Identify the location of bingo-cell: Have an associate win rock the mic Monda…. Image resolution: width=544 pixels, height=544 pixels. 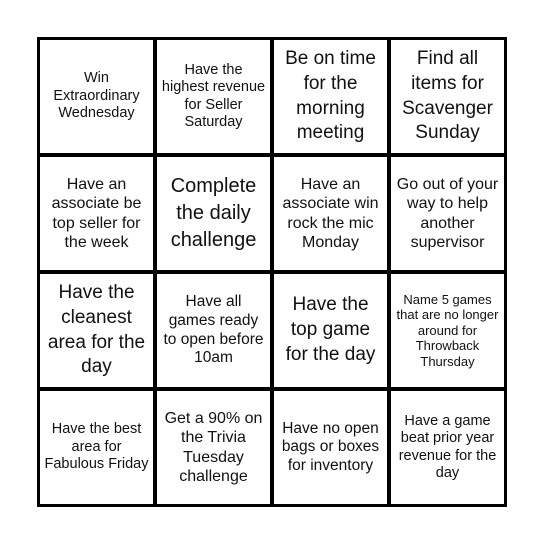
(330, 213).